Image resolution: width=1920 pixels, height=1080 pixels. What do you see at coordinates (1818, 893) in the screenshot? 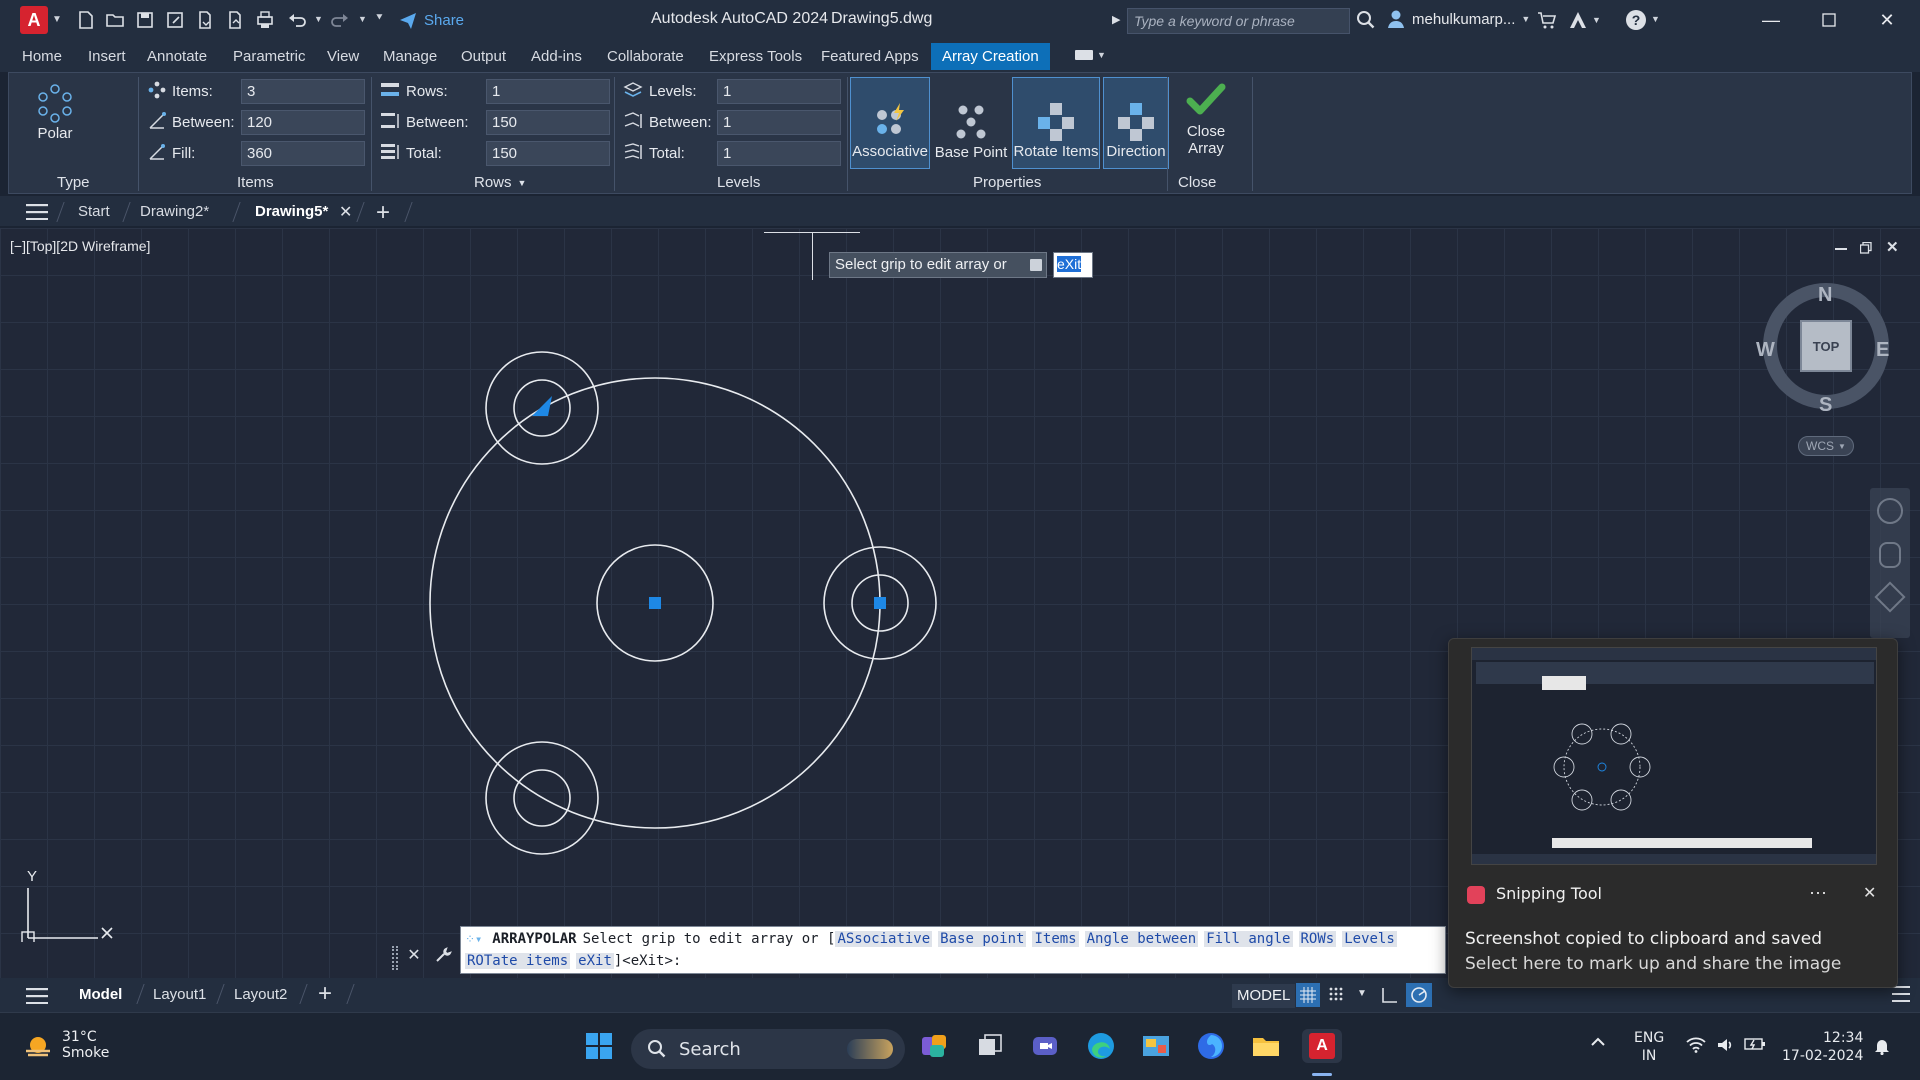
I see `toast-more-icon: ⋯` at bounding box center [1818, 893].